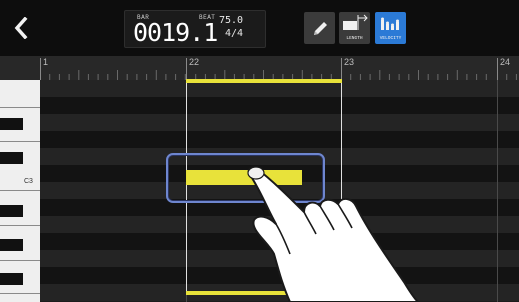 This screenshot has width=519, height=302. I want to click on position-value: 0019.1, so click(175, 32).